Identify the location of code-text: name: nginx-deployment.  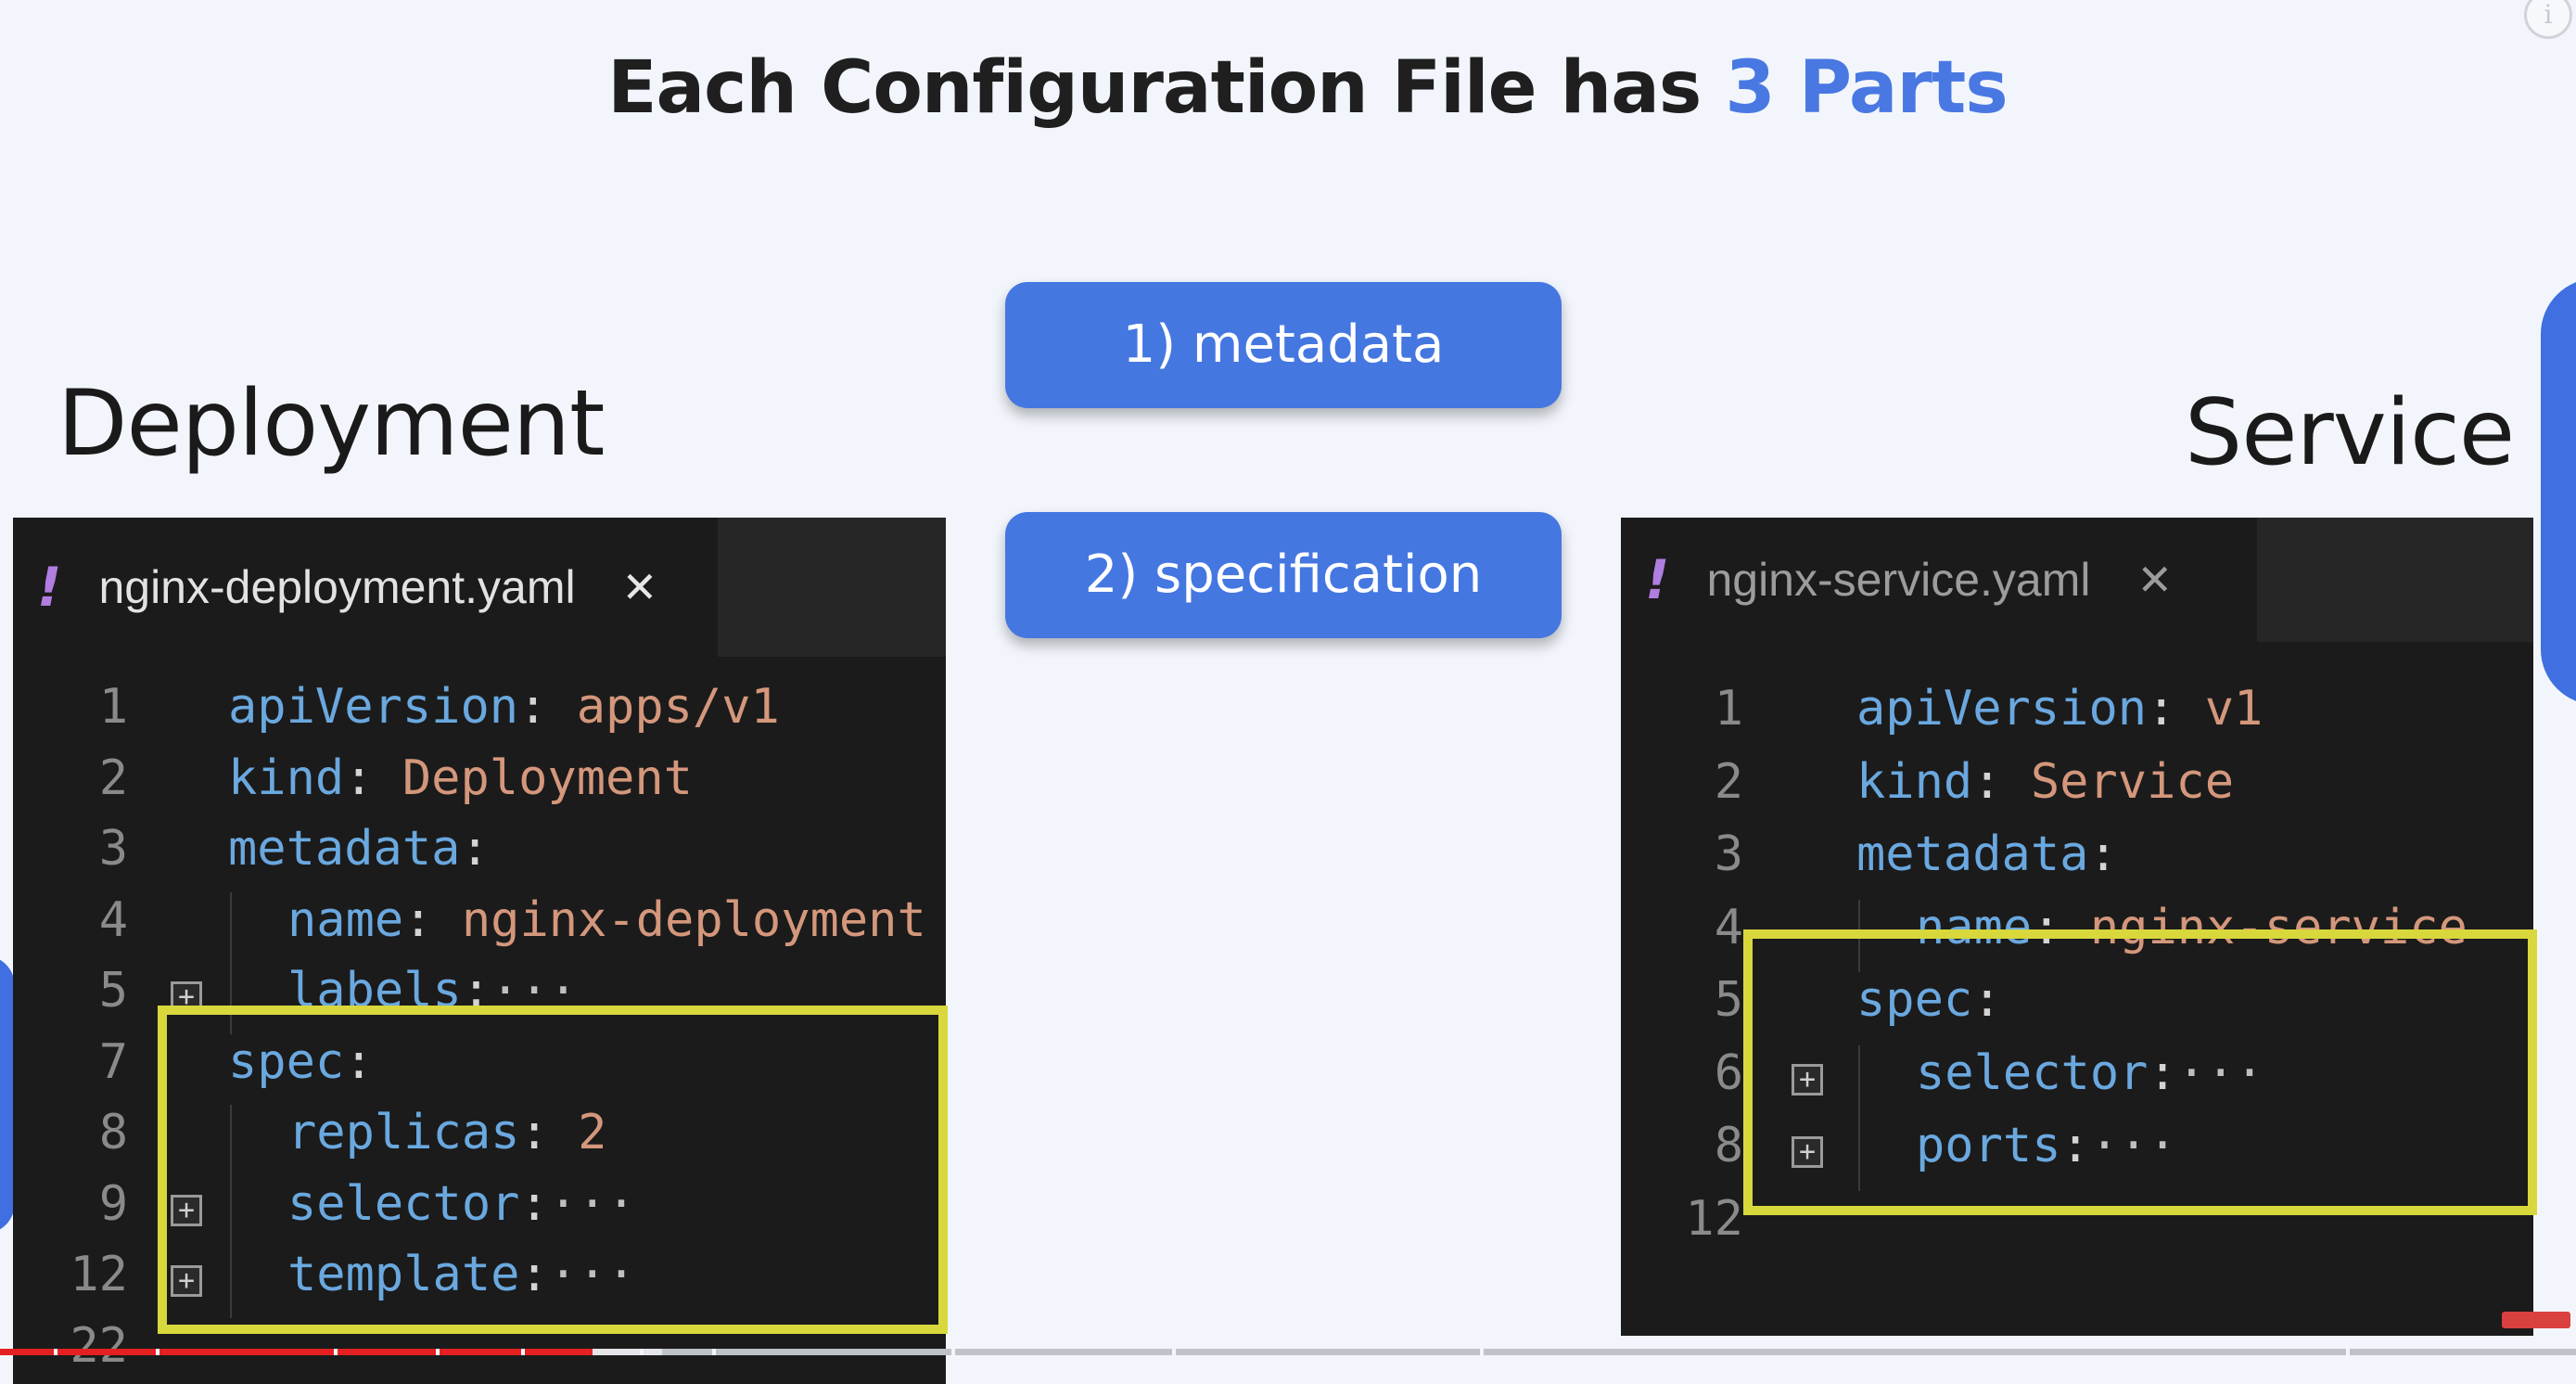
(606, 920).